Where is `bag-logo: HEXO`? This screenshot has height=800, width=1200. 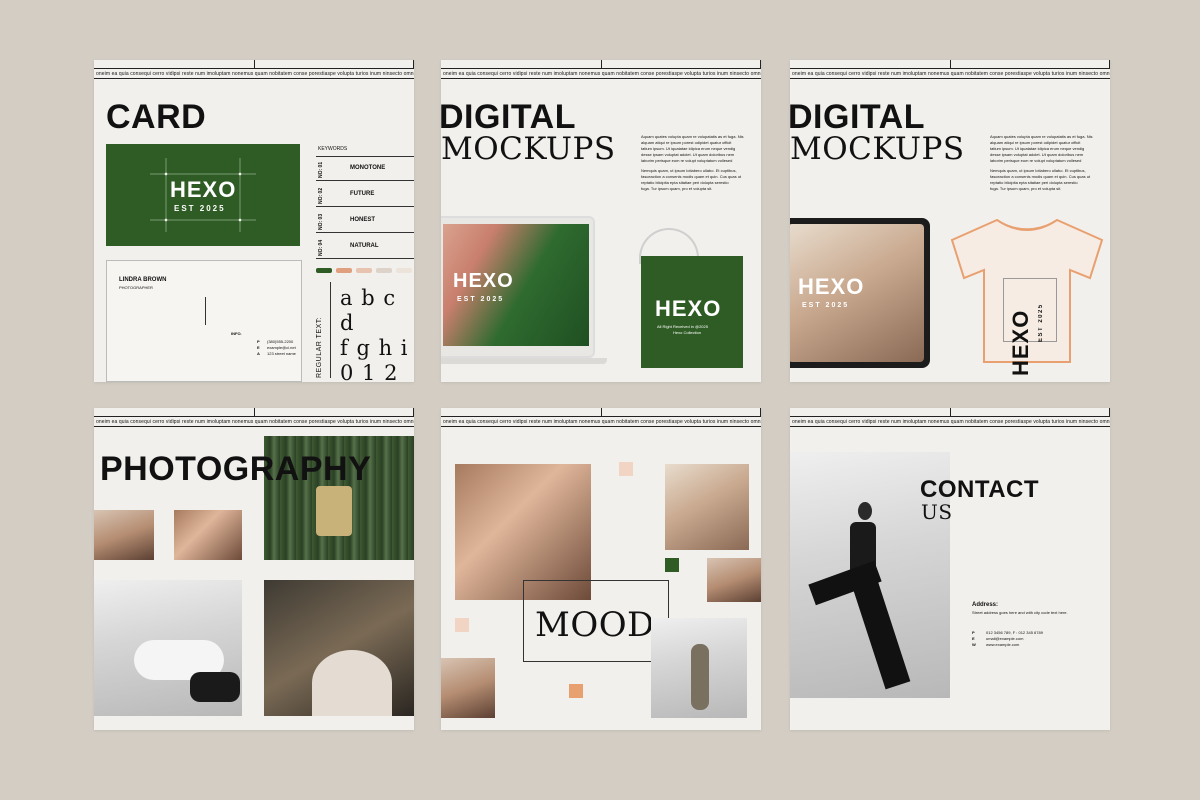
bag-logo: HEXO is located at coordinates (688, 308).